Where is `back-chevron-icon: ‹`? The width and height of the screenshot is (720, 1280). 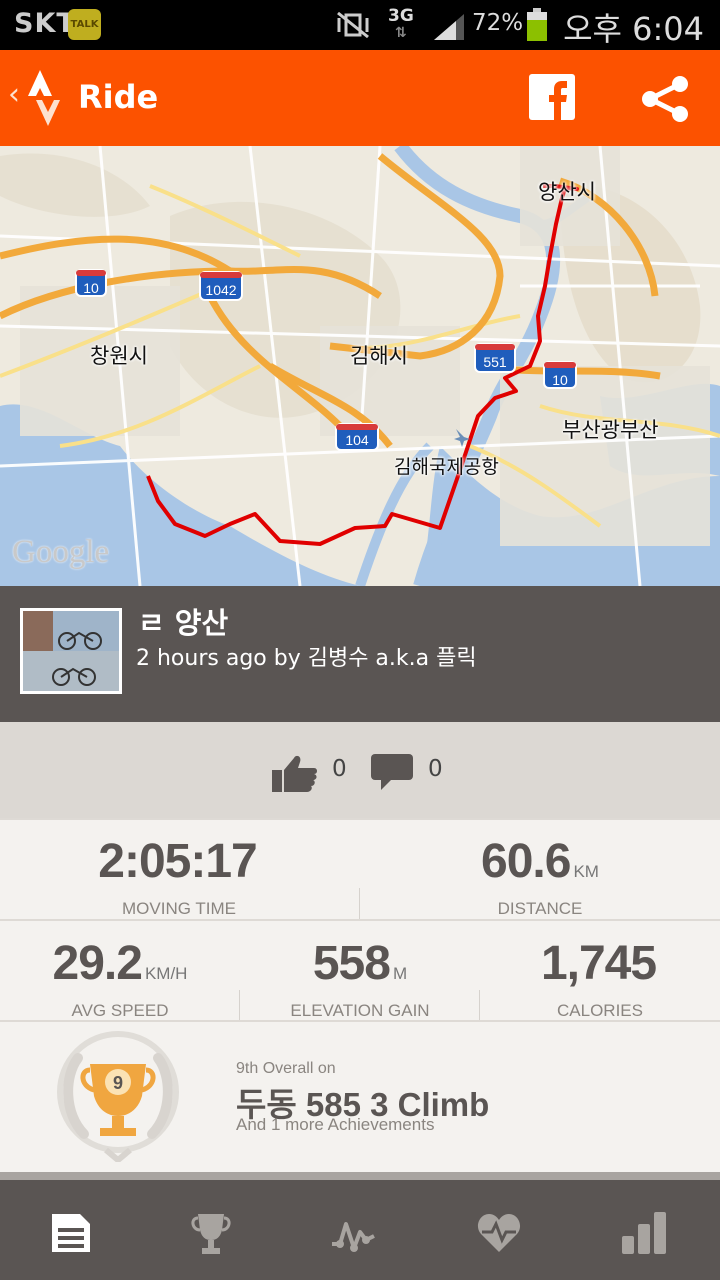
back-chevron-icon: ‹ is located at coordinates (14, 95).